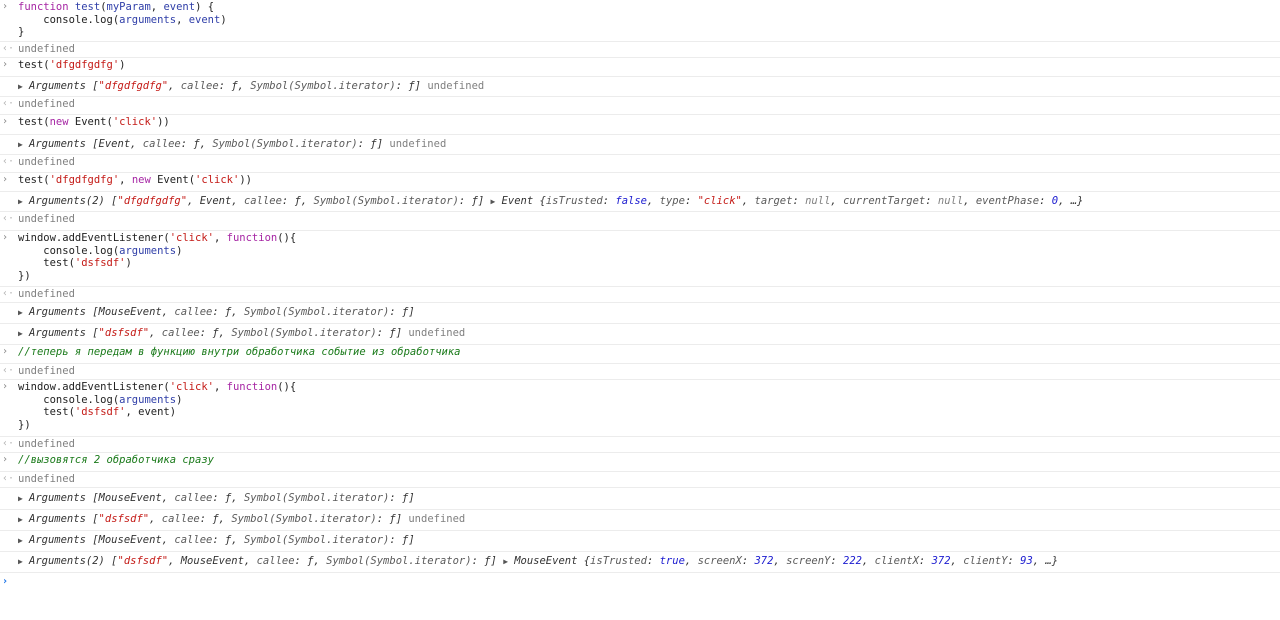 The width and height of the screenshot is (1280, 620). What do you see at coordinates (649, 460) in the screenshot?
I see `code-line: //вызовятся 2 обработчика сразу` at bounding box center [649, 460].